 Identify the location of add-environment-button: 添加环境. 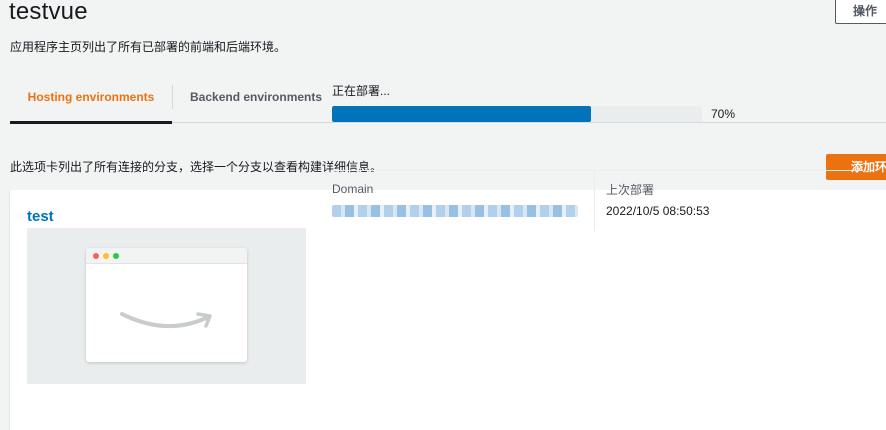
(856, 167).